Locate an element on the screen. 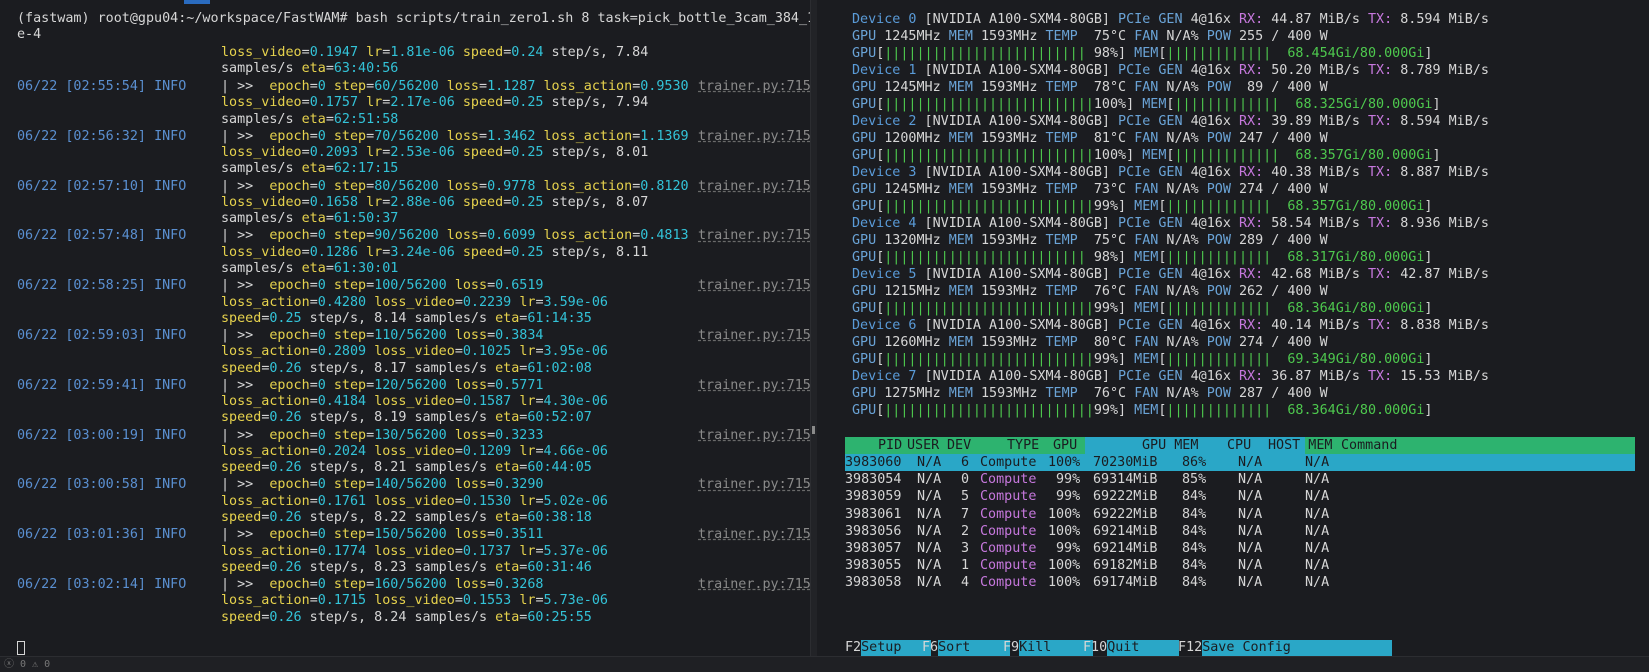 The width and height of the screenshot is (1649, 672). log-entry-line: 06/22 [03:00:19] INFO is located at coordinates (102, 435).